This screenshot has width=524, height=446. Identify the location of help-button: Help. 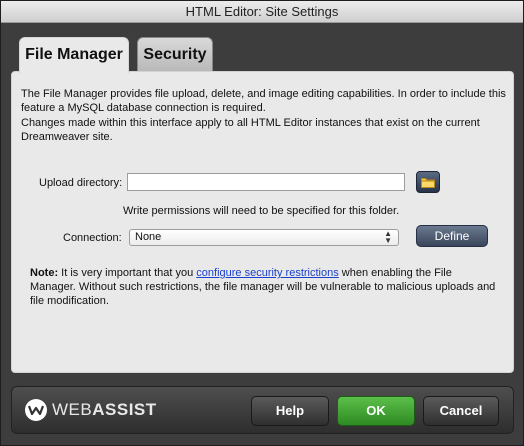
(290, 411).